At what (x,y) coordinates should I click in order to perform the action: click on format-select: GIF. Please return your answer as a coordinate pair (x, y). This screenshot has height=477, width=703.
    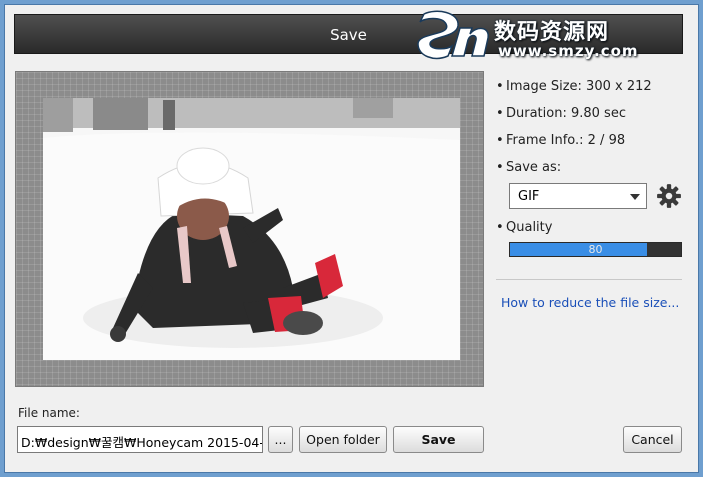
    Looking at the image, I should click on (578, 196).